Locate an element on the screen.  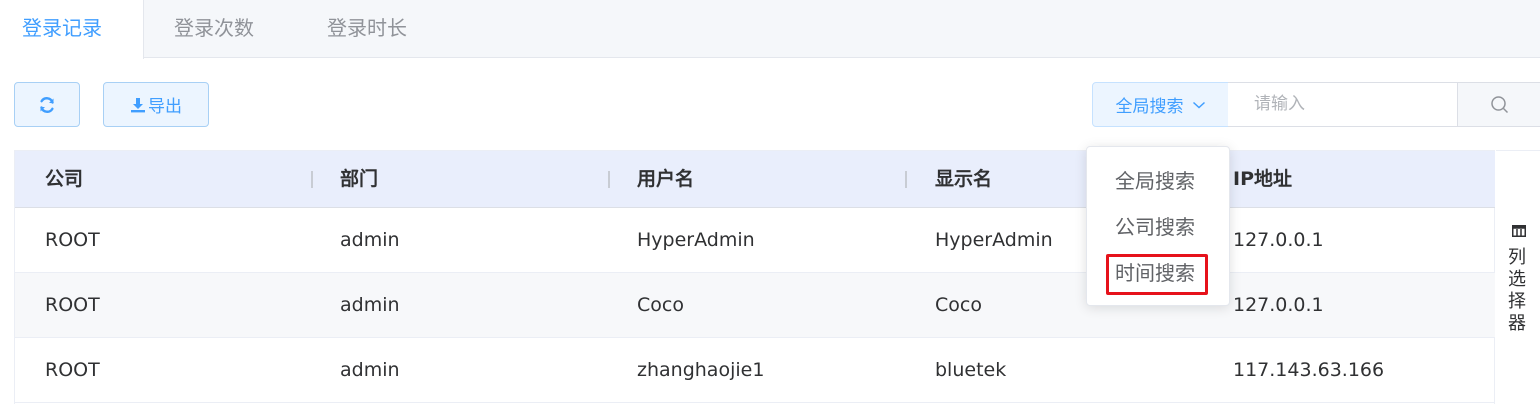
tab-login-count: 登录次数 is located at coordinates (214, 29).